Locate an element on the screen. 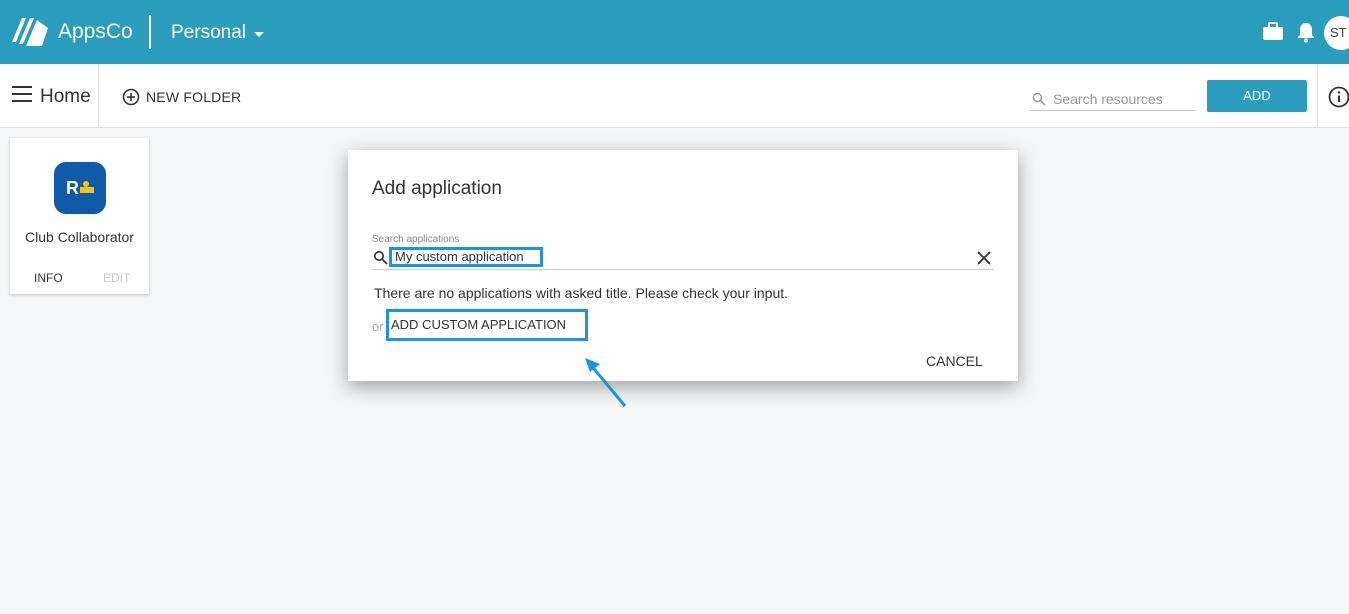 The image size is (1349, 614). search-applications-input: My custom application is located at coordinates (466, 257).